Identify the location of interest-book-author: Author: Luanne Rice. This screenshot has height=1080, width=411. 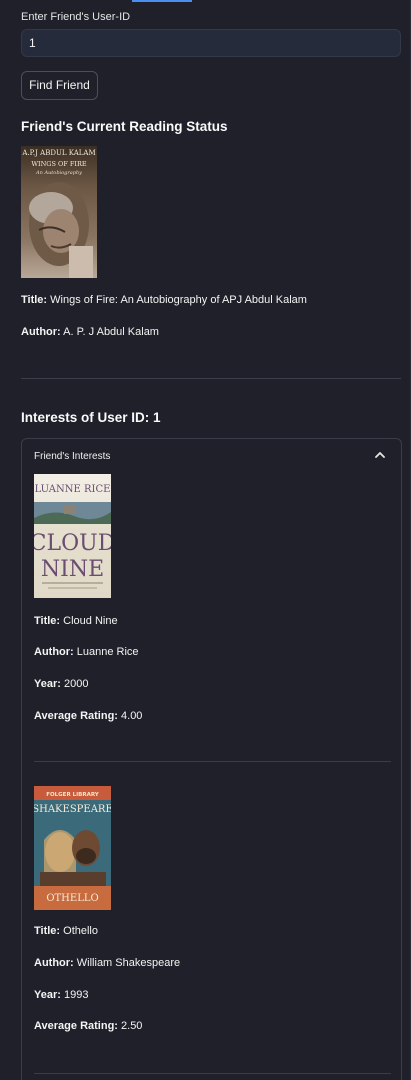
(86, 652).